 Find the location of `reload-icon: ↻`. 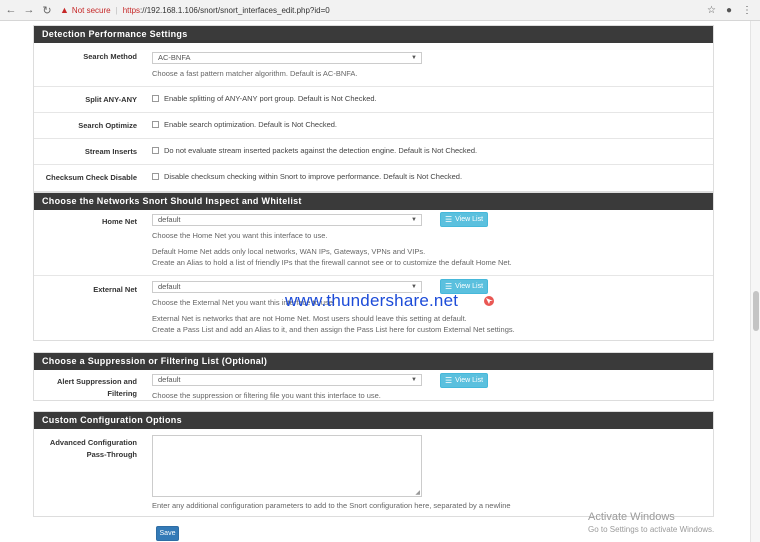

reload-icon: ↻ is located at coordinates (47, 10).